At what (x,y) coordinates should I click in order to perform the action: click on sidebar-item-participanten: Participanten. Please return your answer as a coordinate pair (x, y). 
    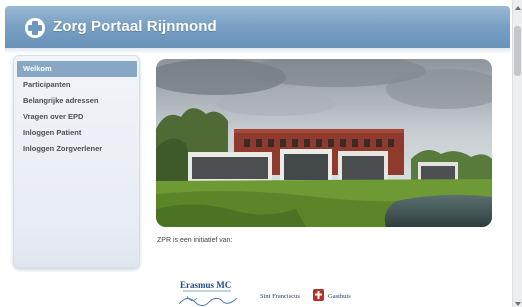
    Looking at the image, I should click on (77, 85).